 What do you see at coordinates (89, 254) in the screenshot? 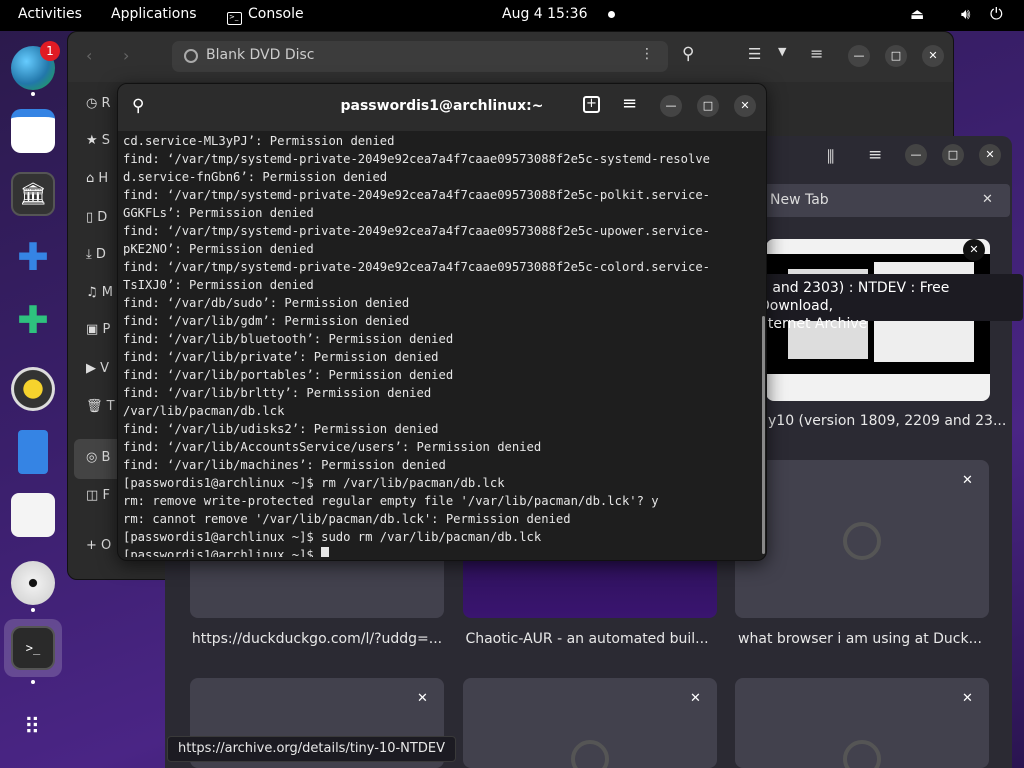
I see `download-icon: ⤓` at bounding box center [89, 254].